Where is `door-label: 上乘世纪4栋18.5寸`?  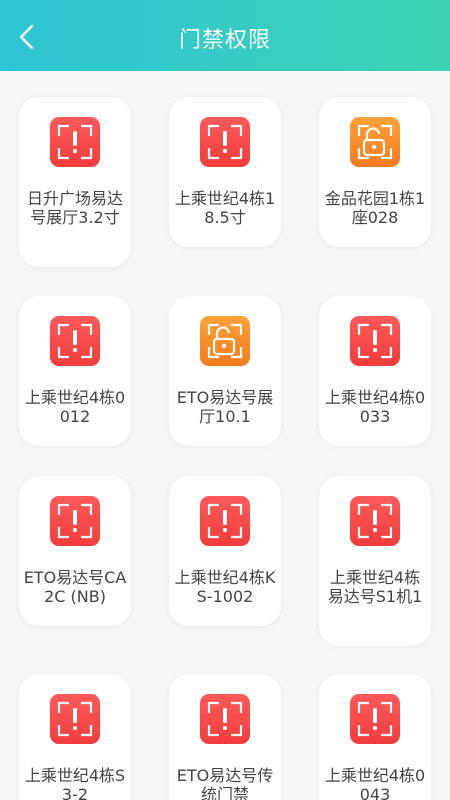
door-label: 上乘世纪4栋18.5寸 is located at coordinates (225, 208).